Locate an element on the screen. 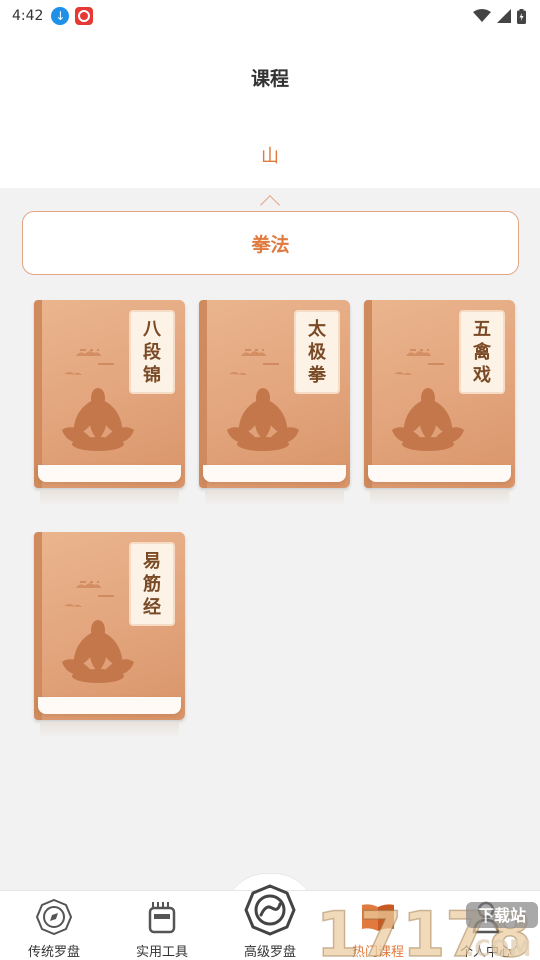  toolbox-icon is located at coordinates (162, 917).